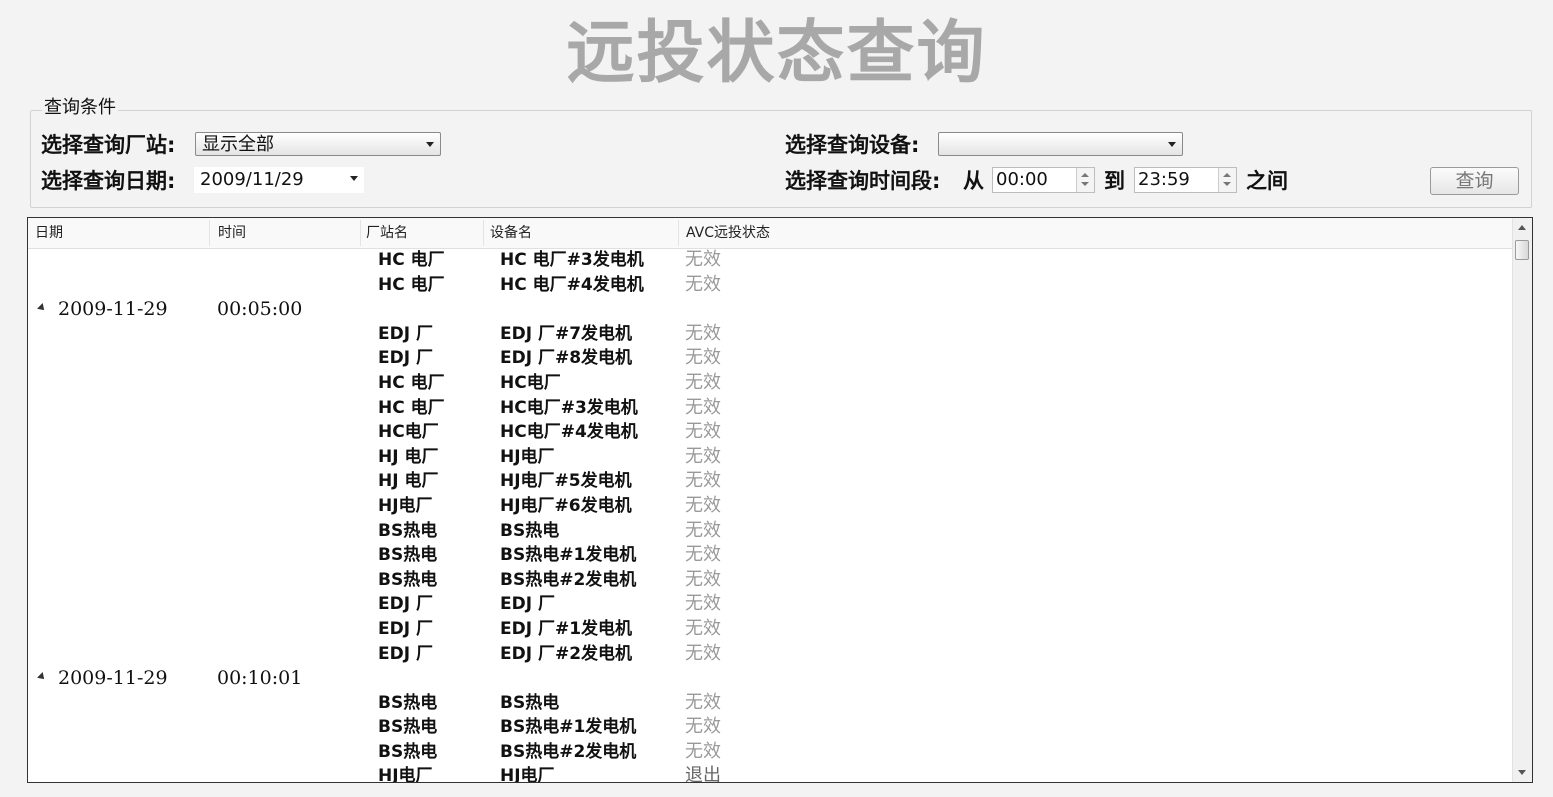  What do you see at coordinates (260, 309) in the screenshot?
I see `row-time: 00:05:00` at bounding box center [260, 309].